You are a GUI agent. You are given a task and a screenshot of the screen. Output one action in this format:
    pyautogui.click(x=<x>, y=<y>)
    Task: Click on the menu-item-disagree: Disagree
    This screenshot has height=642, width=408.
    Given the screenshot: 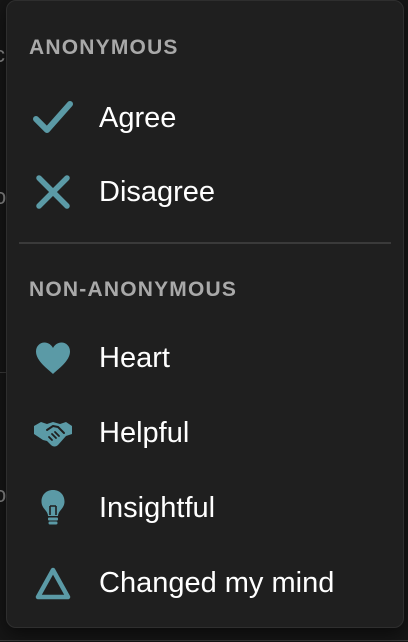 What is the action you would take?
    pyautogui.click(x=205, y=192)
    